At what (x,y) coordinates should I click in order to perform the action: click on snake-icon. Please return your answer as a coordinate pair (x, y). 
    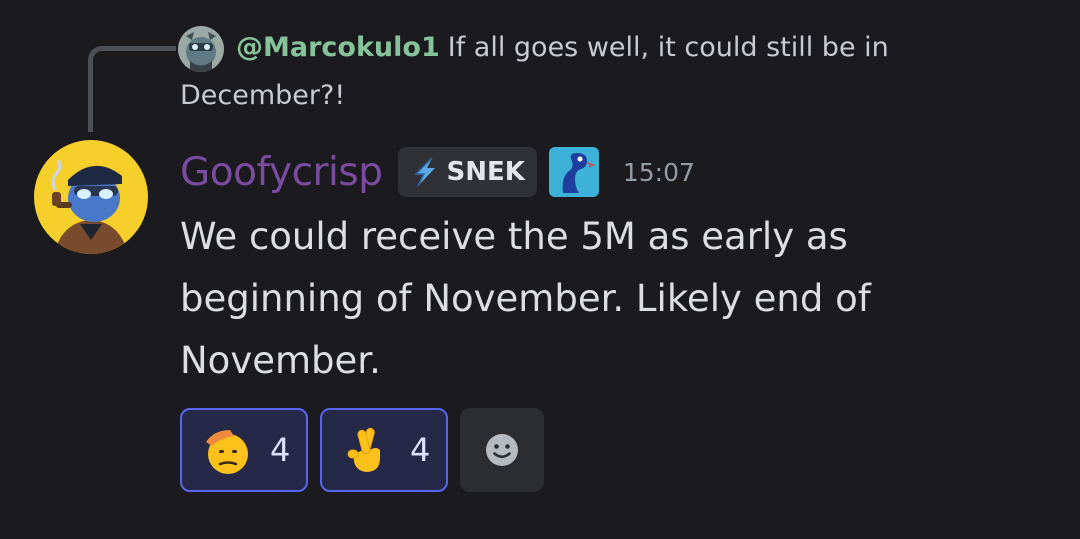
    Looking at the image, I should click on (573, 172).